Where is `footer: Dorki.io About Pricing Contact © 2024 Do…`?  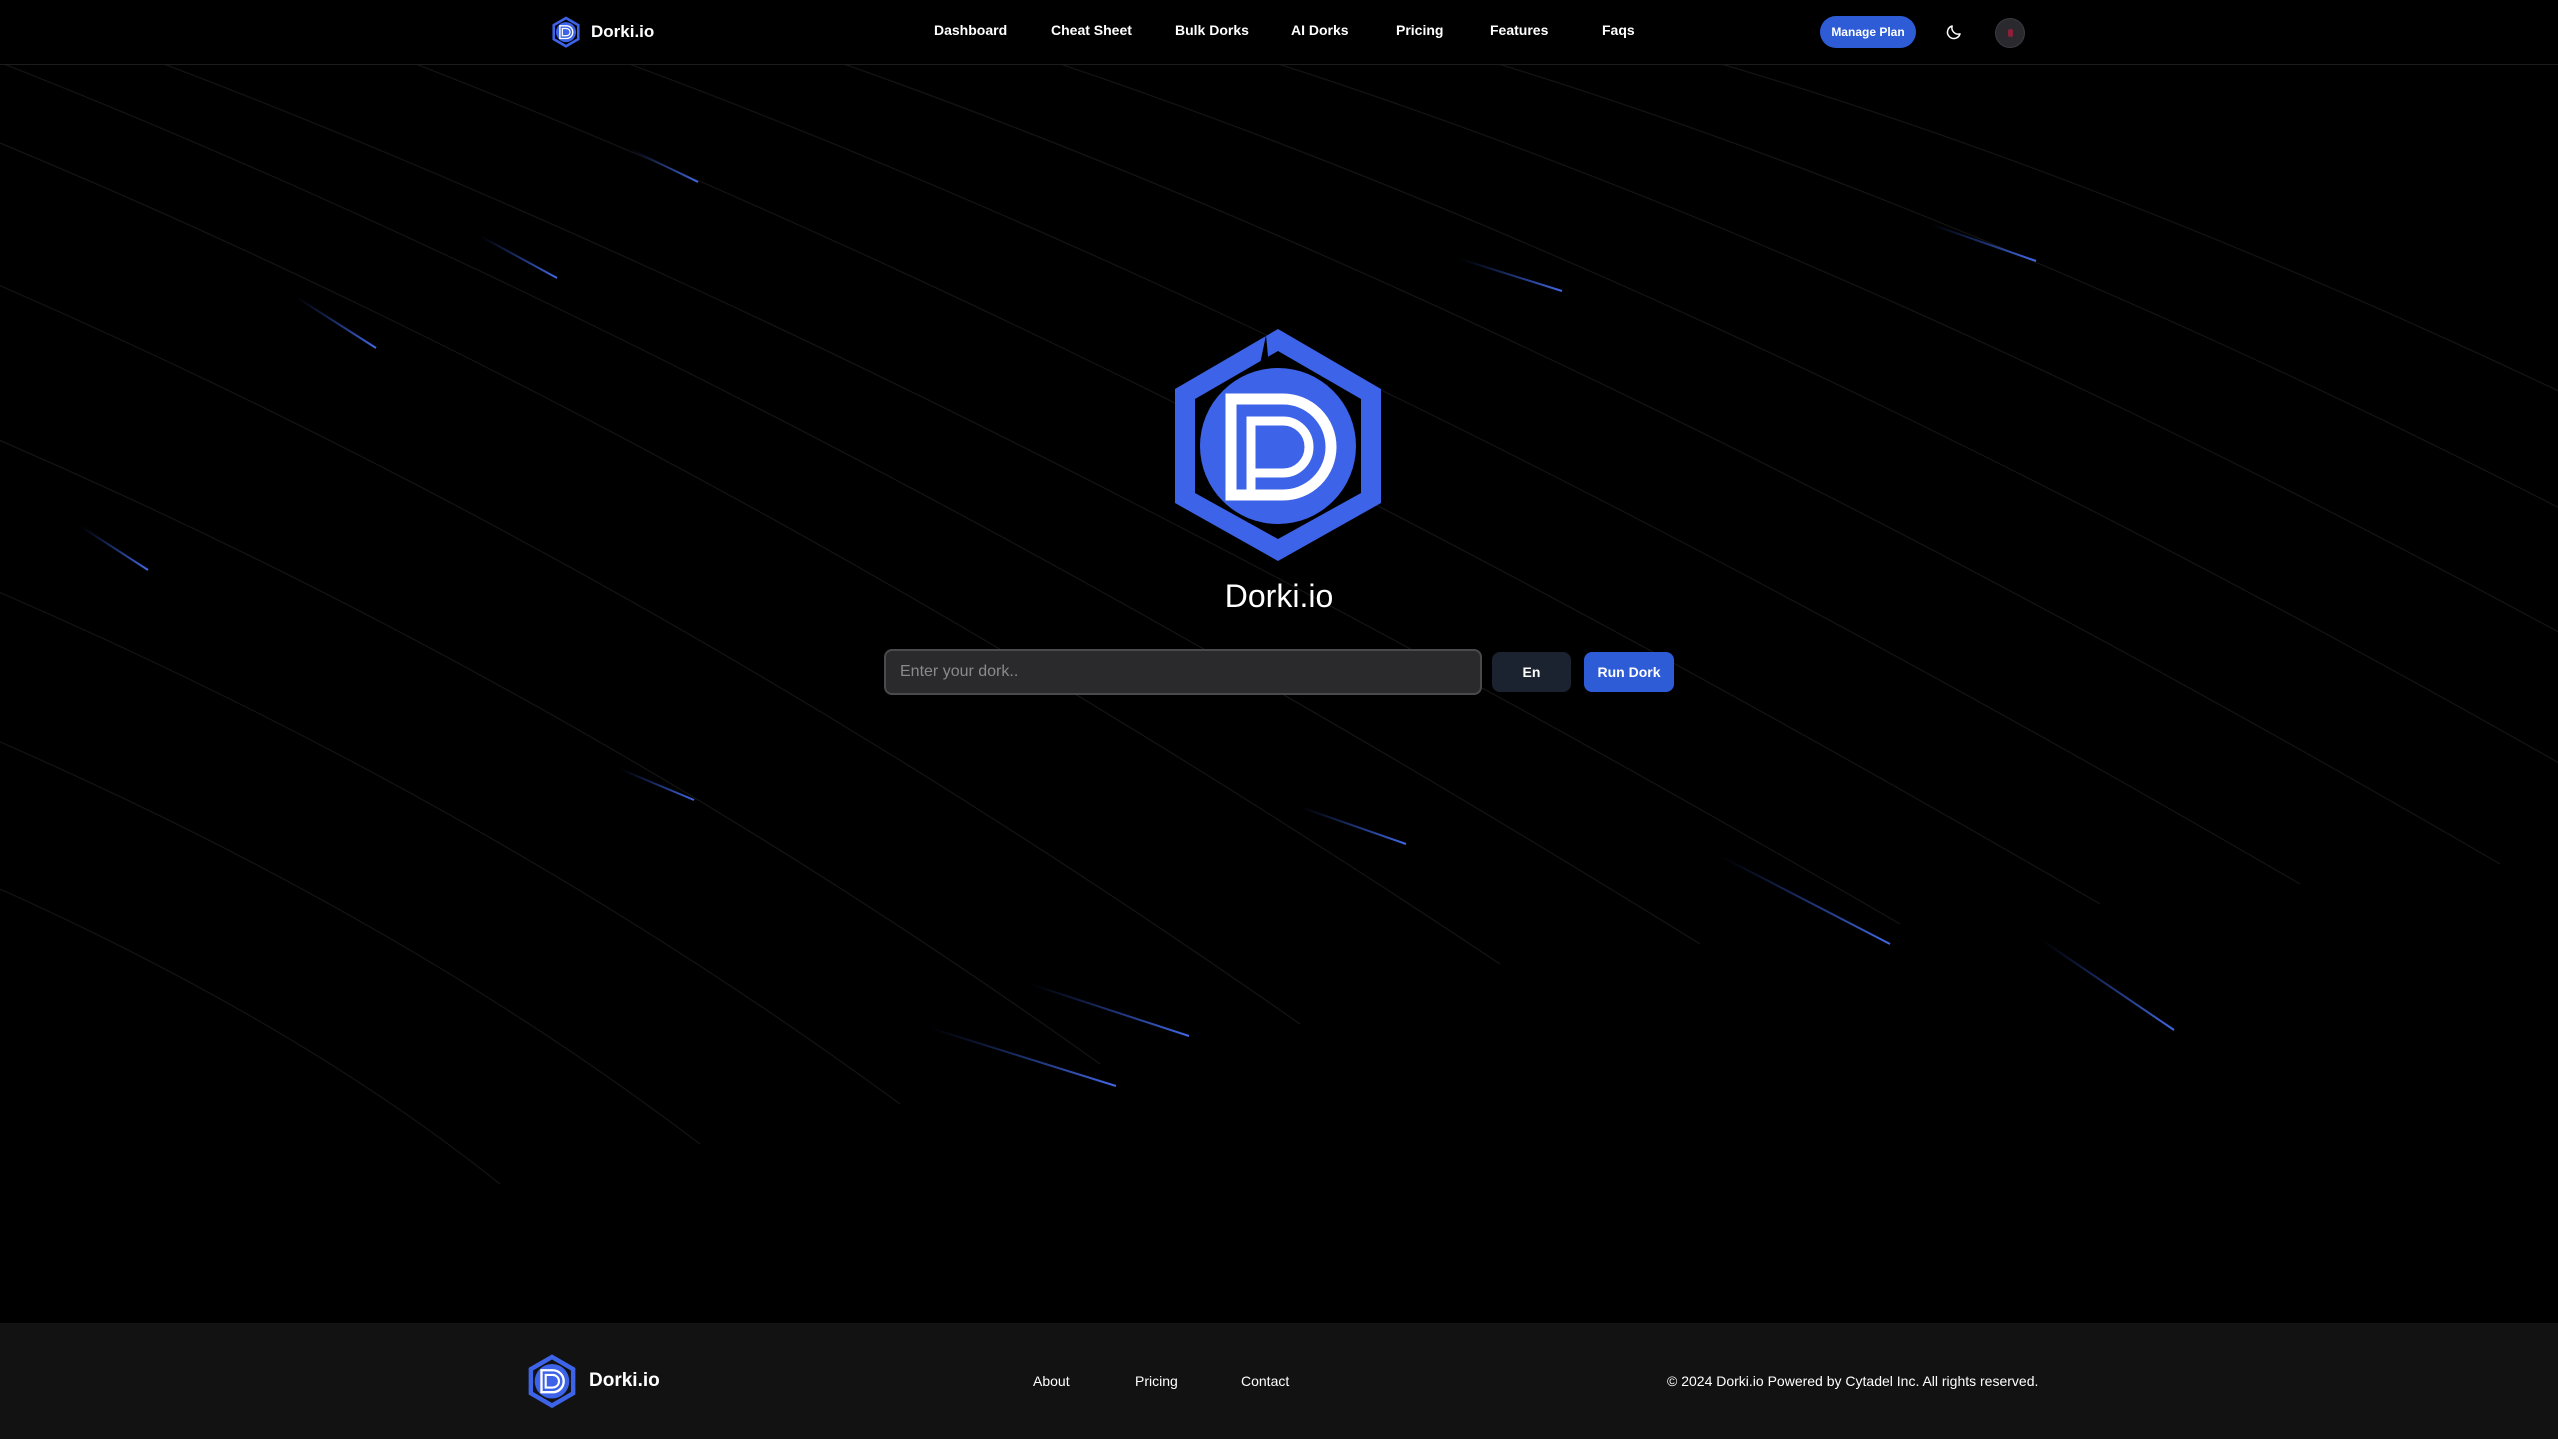
footer: Dorki.io About Pricing Contact © 2024 Do… is located at coordinates (1279, 1381).